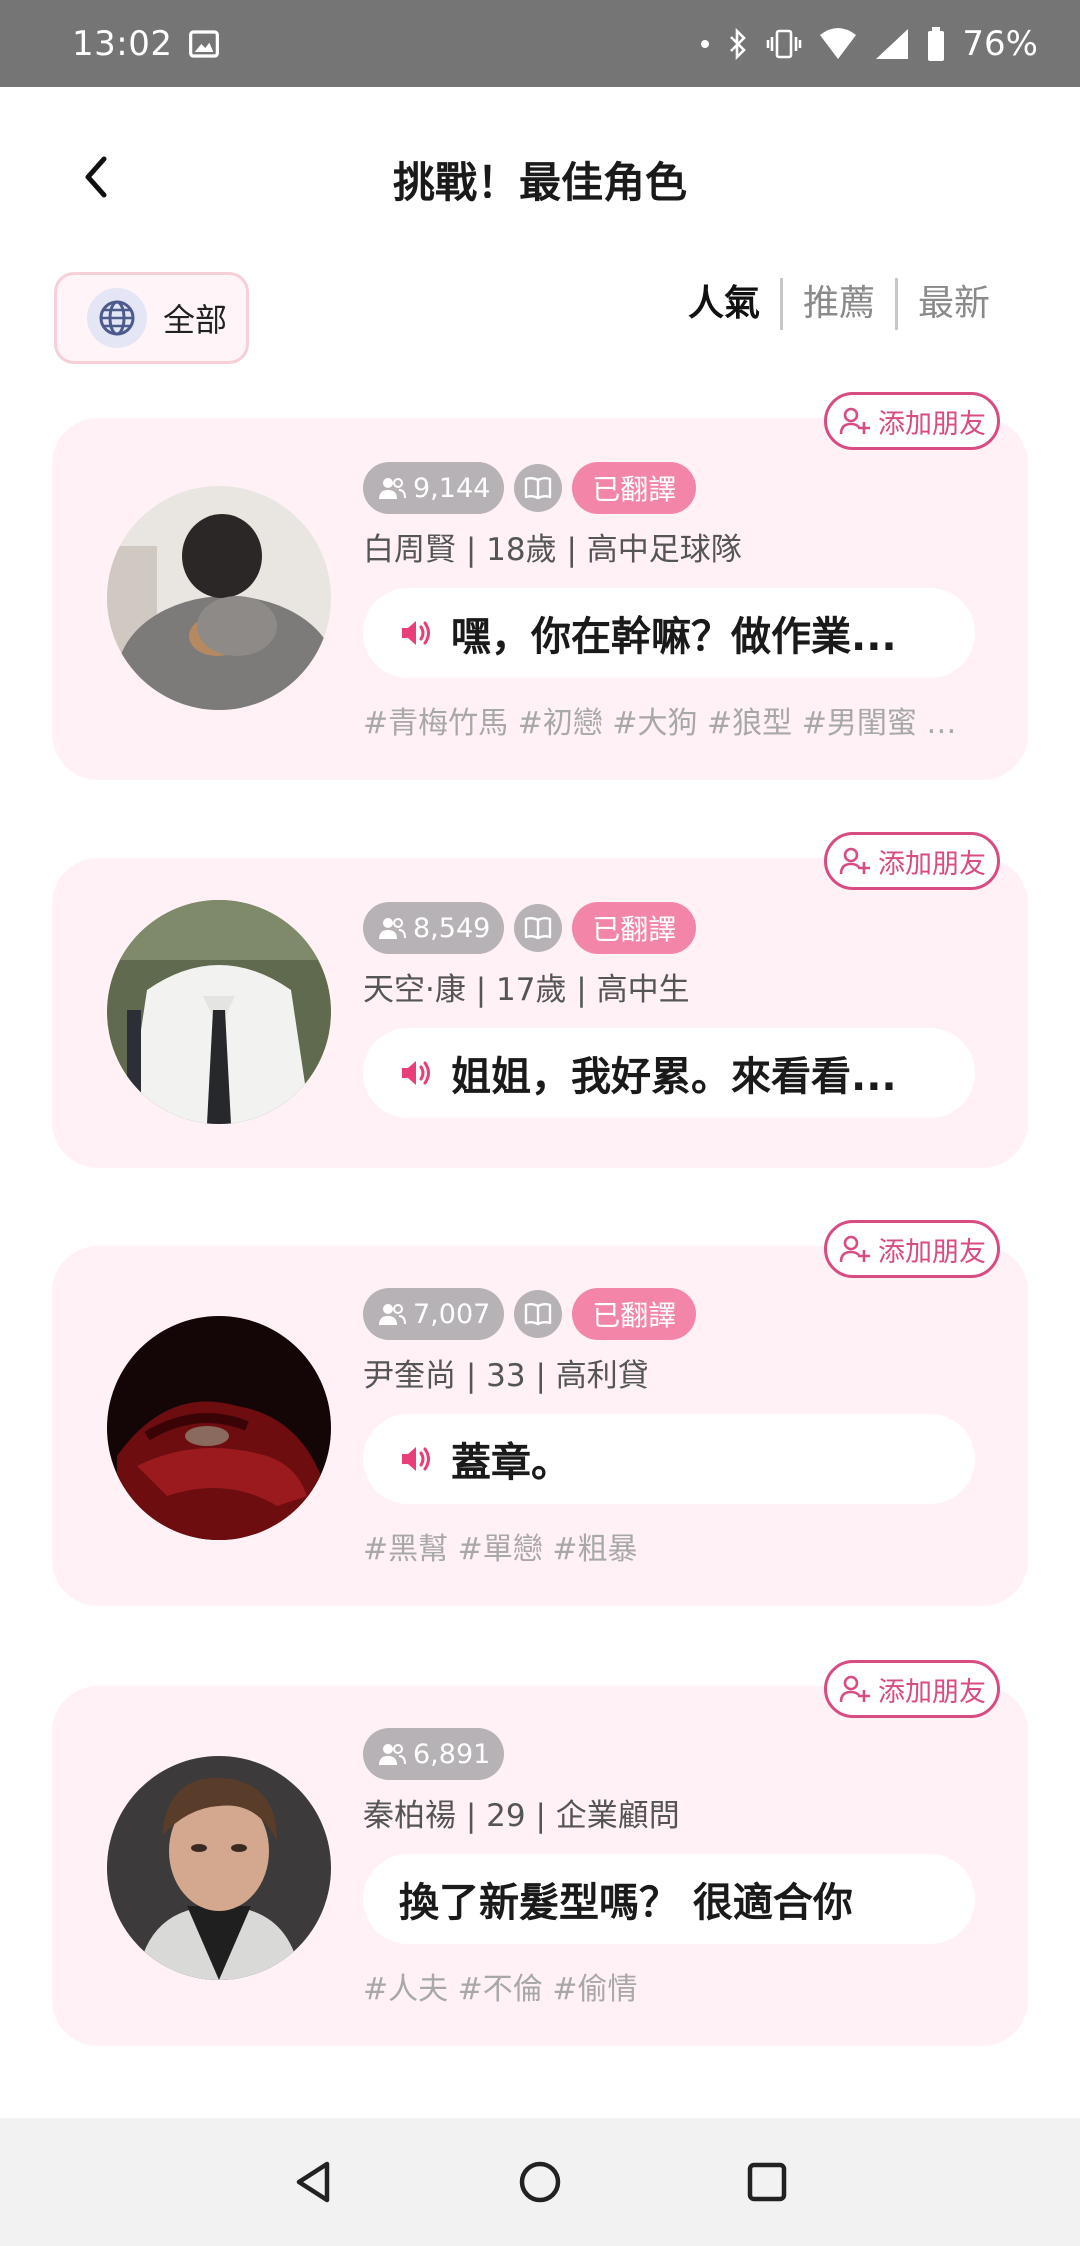 The height and width of the screenshot is (2246, 1080). I want to click on image-icon, so click(204, 44).